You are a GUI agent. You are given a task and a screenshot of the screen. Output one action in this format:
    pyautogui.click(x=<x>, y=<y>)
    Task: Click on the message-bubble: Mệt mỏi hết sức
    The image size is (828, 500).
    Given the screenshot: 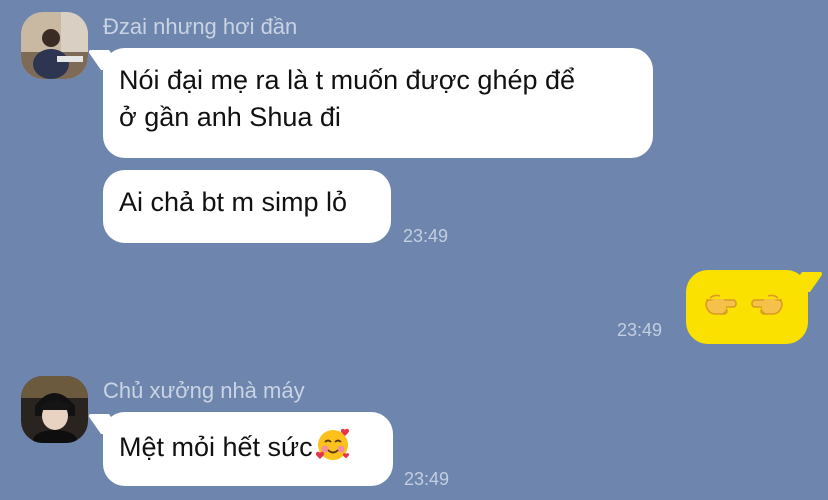 What is the action you would take?
    pyautogui.click(x=248, y=449)
    